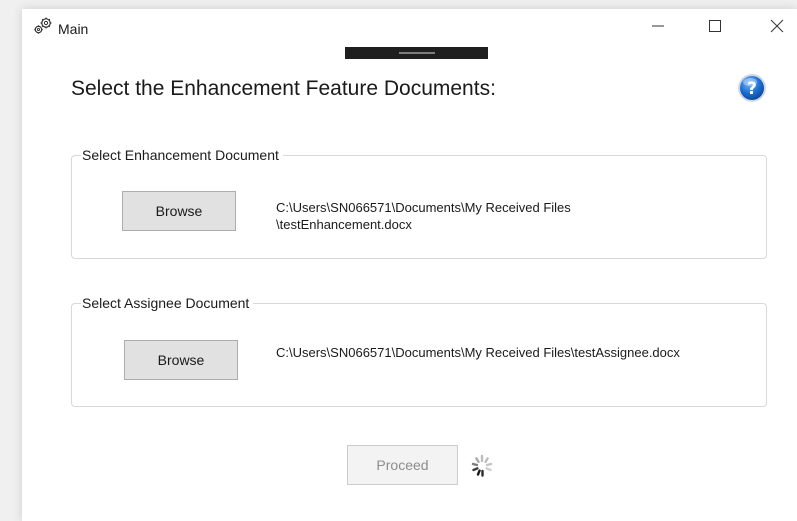  I want to click on drag-grip, so click(417, 53).